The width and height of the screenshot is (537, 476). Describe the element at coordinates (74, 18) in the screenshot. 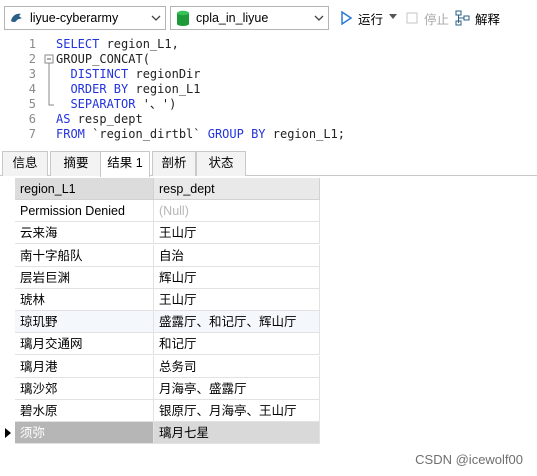

I see `connection-name: liyue-cyberarmy` at that location.